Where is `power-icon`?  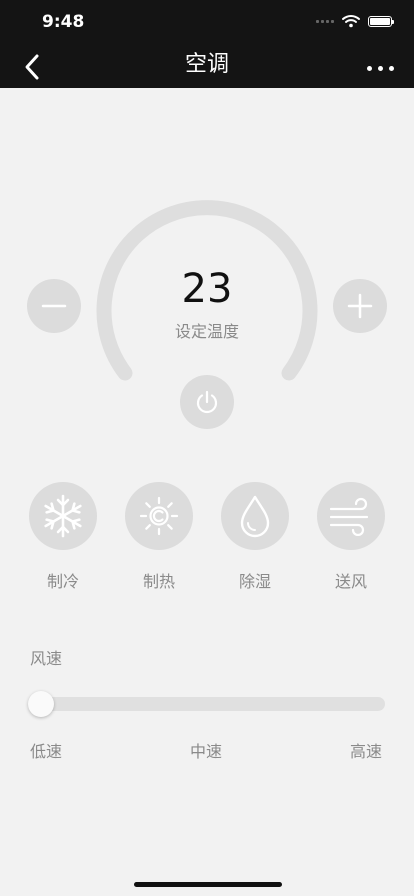
power-icon is located at coordinates (207, 402).